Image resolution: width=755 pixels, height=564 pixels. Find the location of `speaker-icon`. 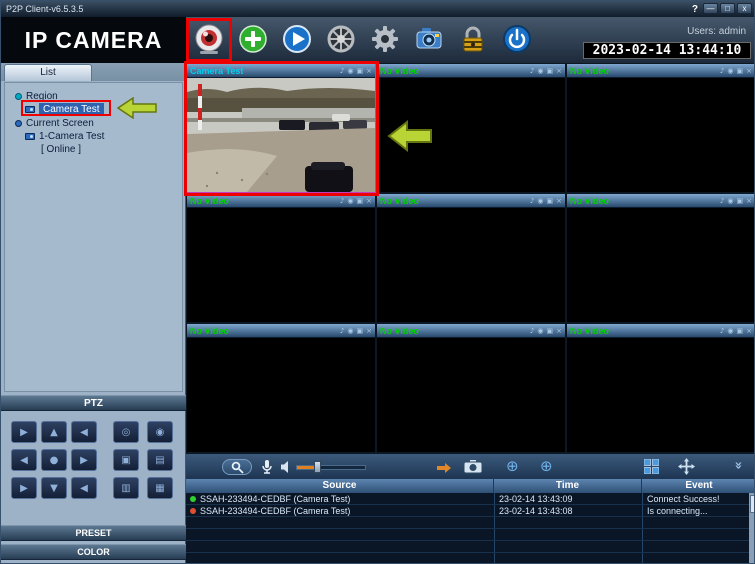

speaker-icon is located at coordinates (285, 469).